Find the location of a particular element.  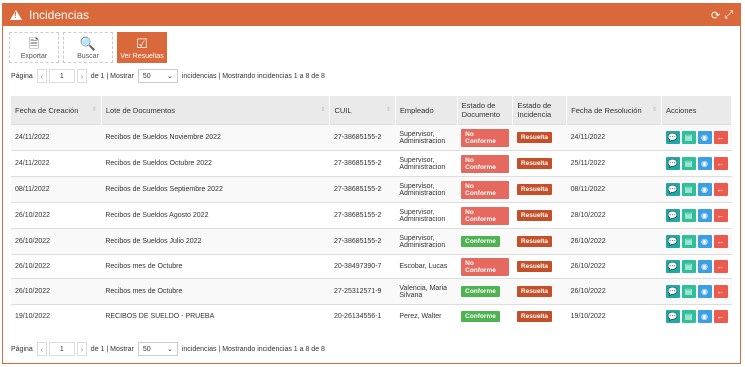

export-button: 🗎 Exportar is located at coordinates (34, 47).